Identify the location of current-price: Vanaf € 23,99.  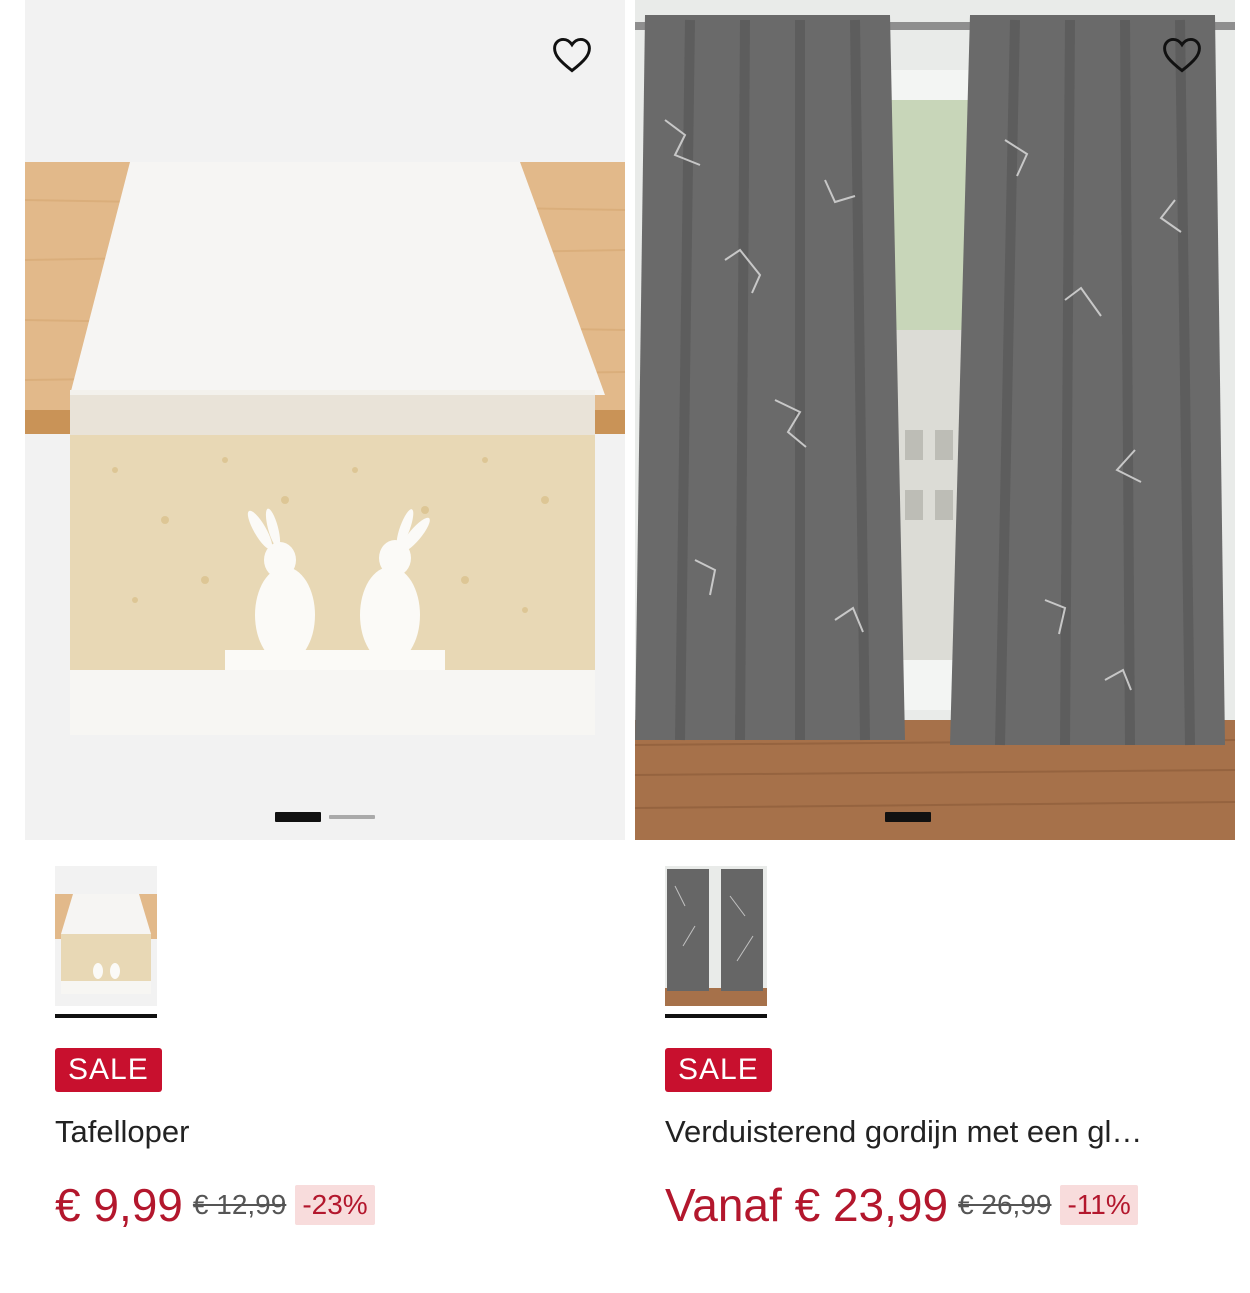
(807, 1205).